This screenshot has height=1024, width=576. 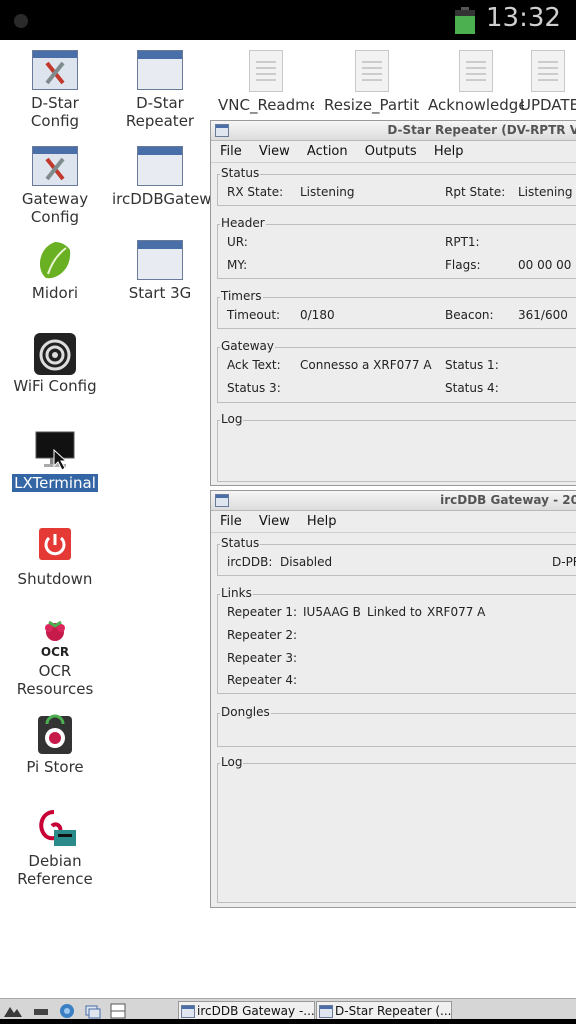 I want to click on desktop-icon-pi-store: Pi Store, so click(x=55, y=745).